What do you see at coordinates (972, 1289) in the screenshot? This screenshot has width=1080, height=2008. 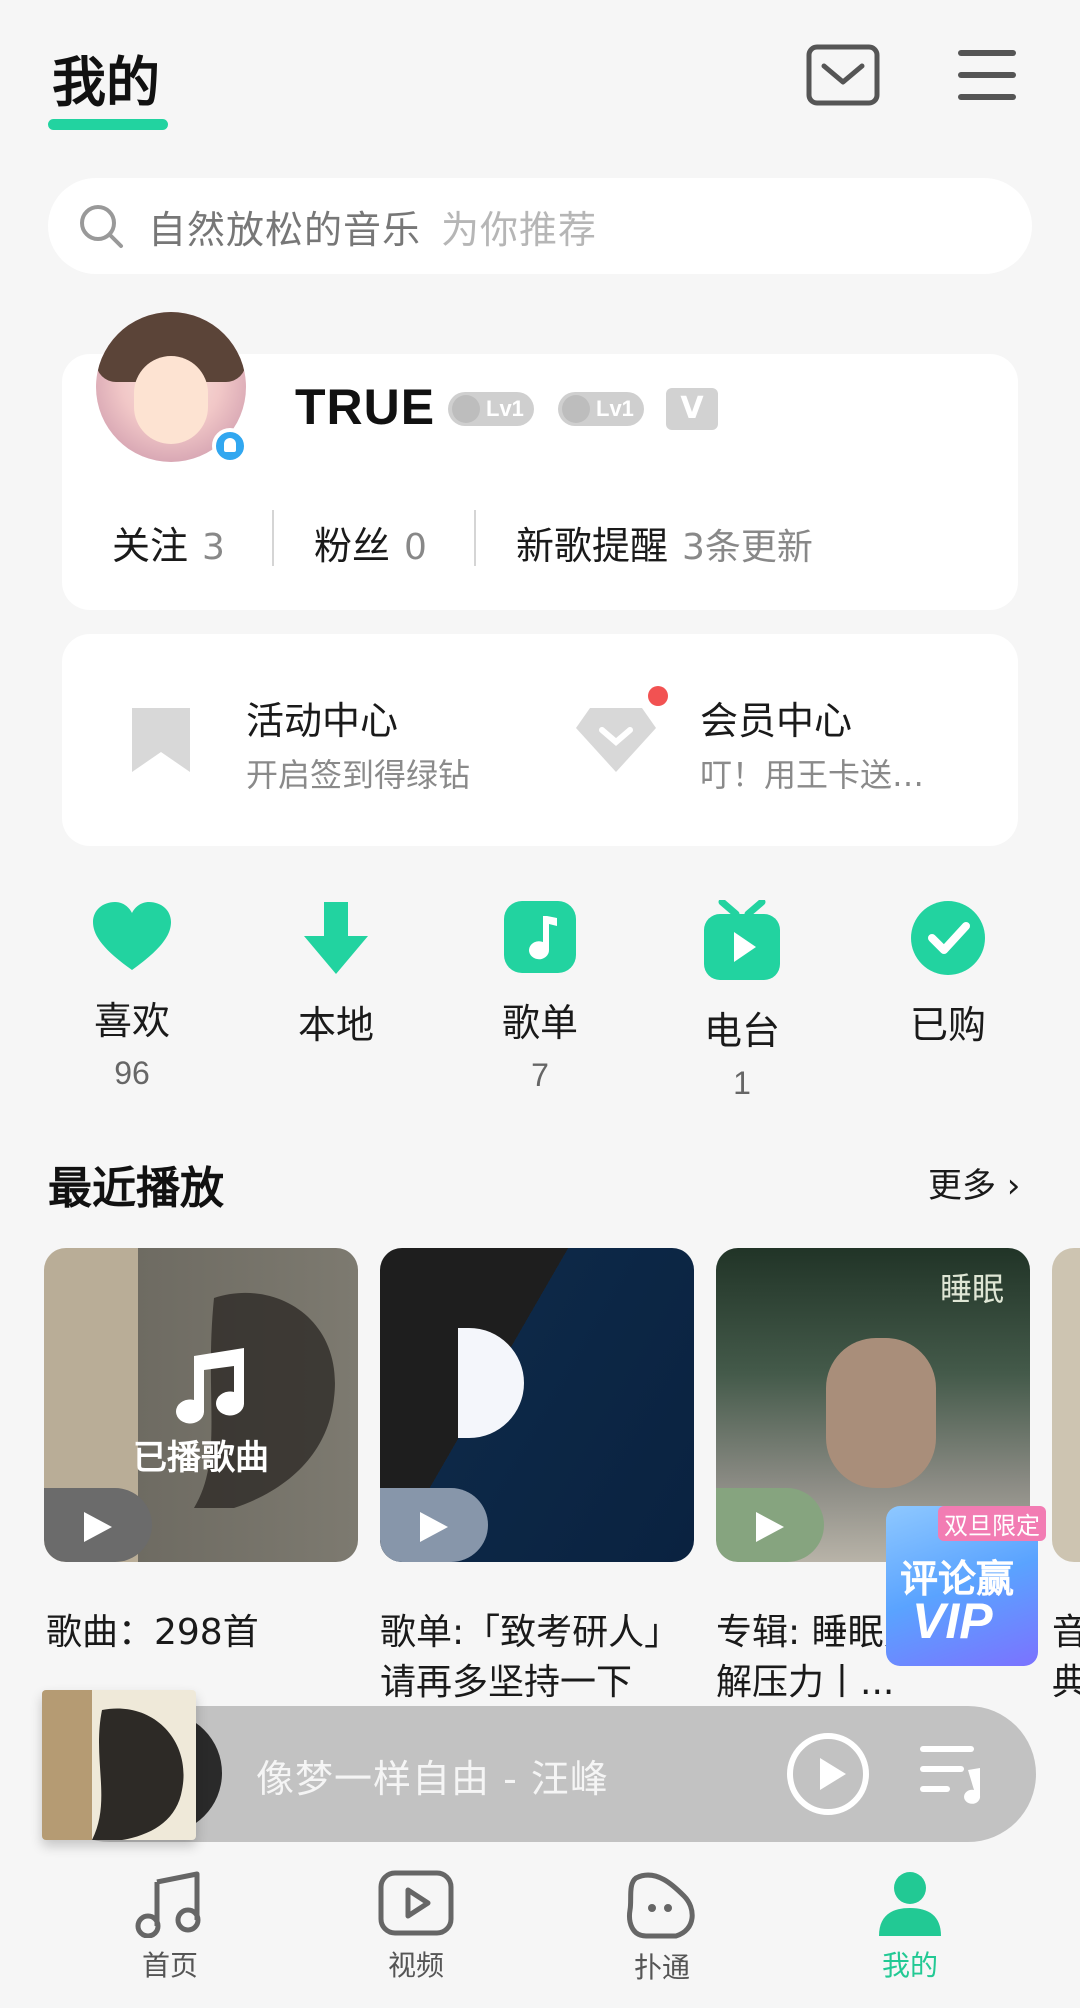 I see `tile-overlay: 睡眠` at bounding box center [972, 1289].